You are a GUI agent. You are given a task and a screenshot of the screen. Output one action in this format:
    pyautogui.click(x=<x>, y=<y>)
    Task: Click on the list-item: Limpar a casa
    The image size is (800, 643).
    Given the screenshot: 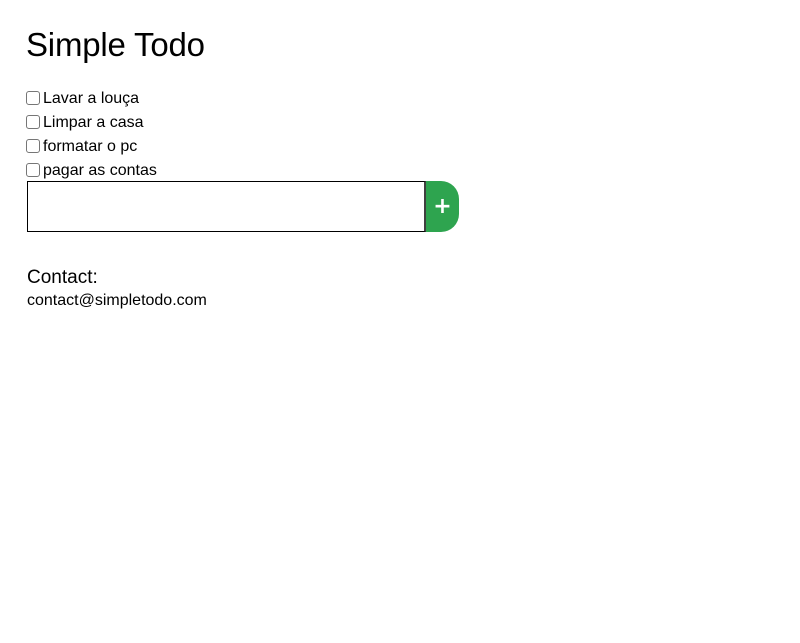 What is the action you would take?
    pyautogui.click(x=91, y=122)
    